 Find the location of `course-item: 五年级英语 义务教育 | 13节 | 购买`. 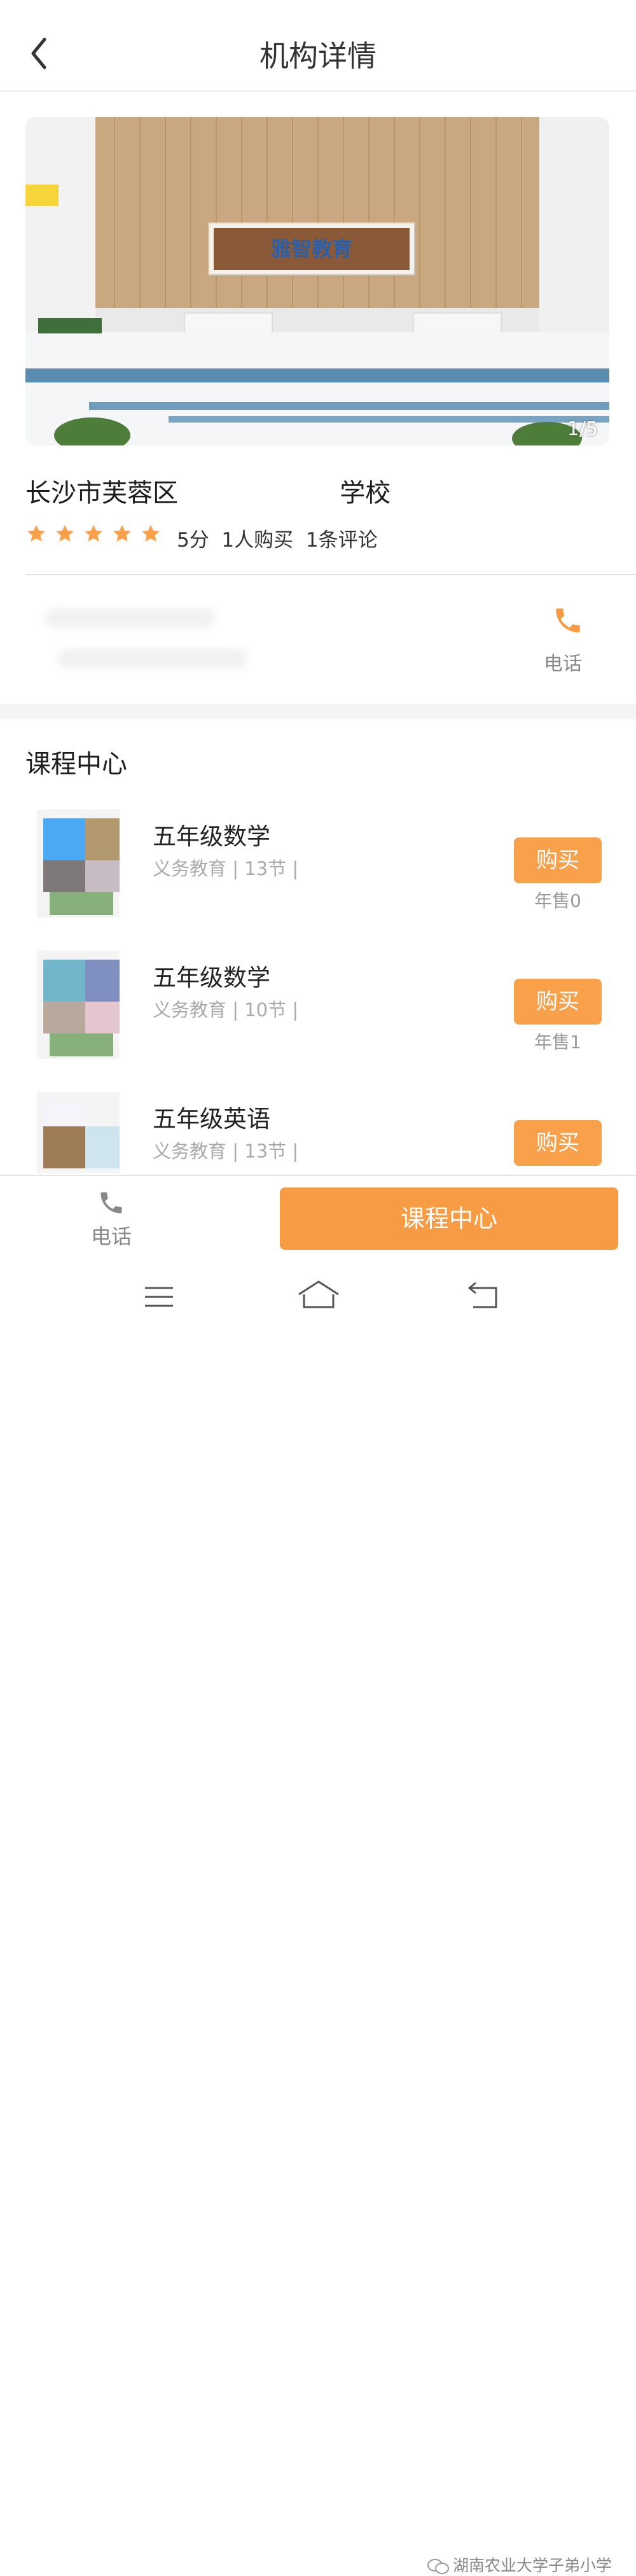

course-item: 五年级英语 义务教育 | 13节 | 购买 is located at coordinates (318, 1132).